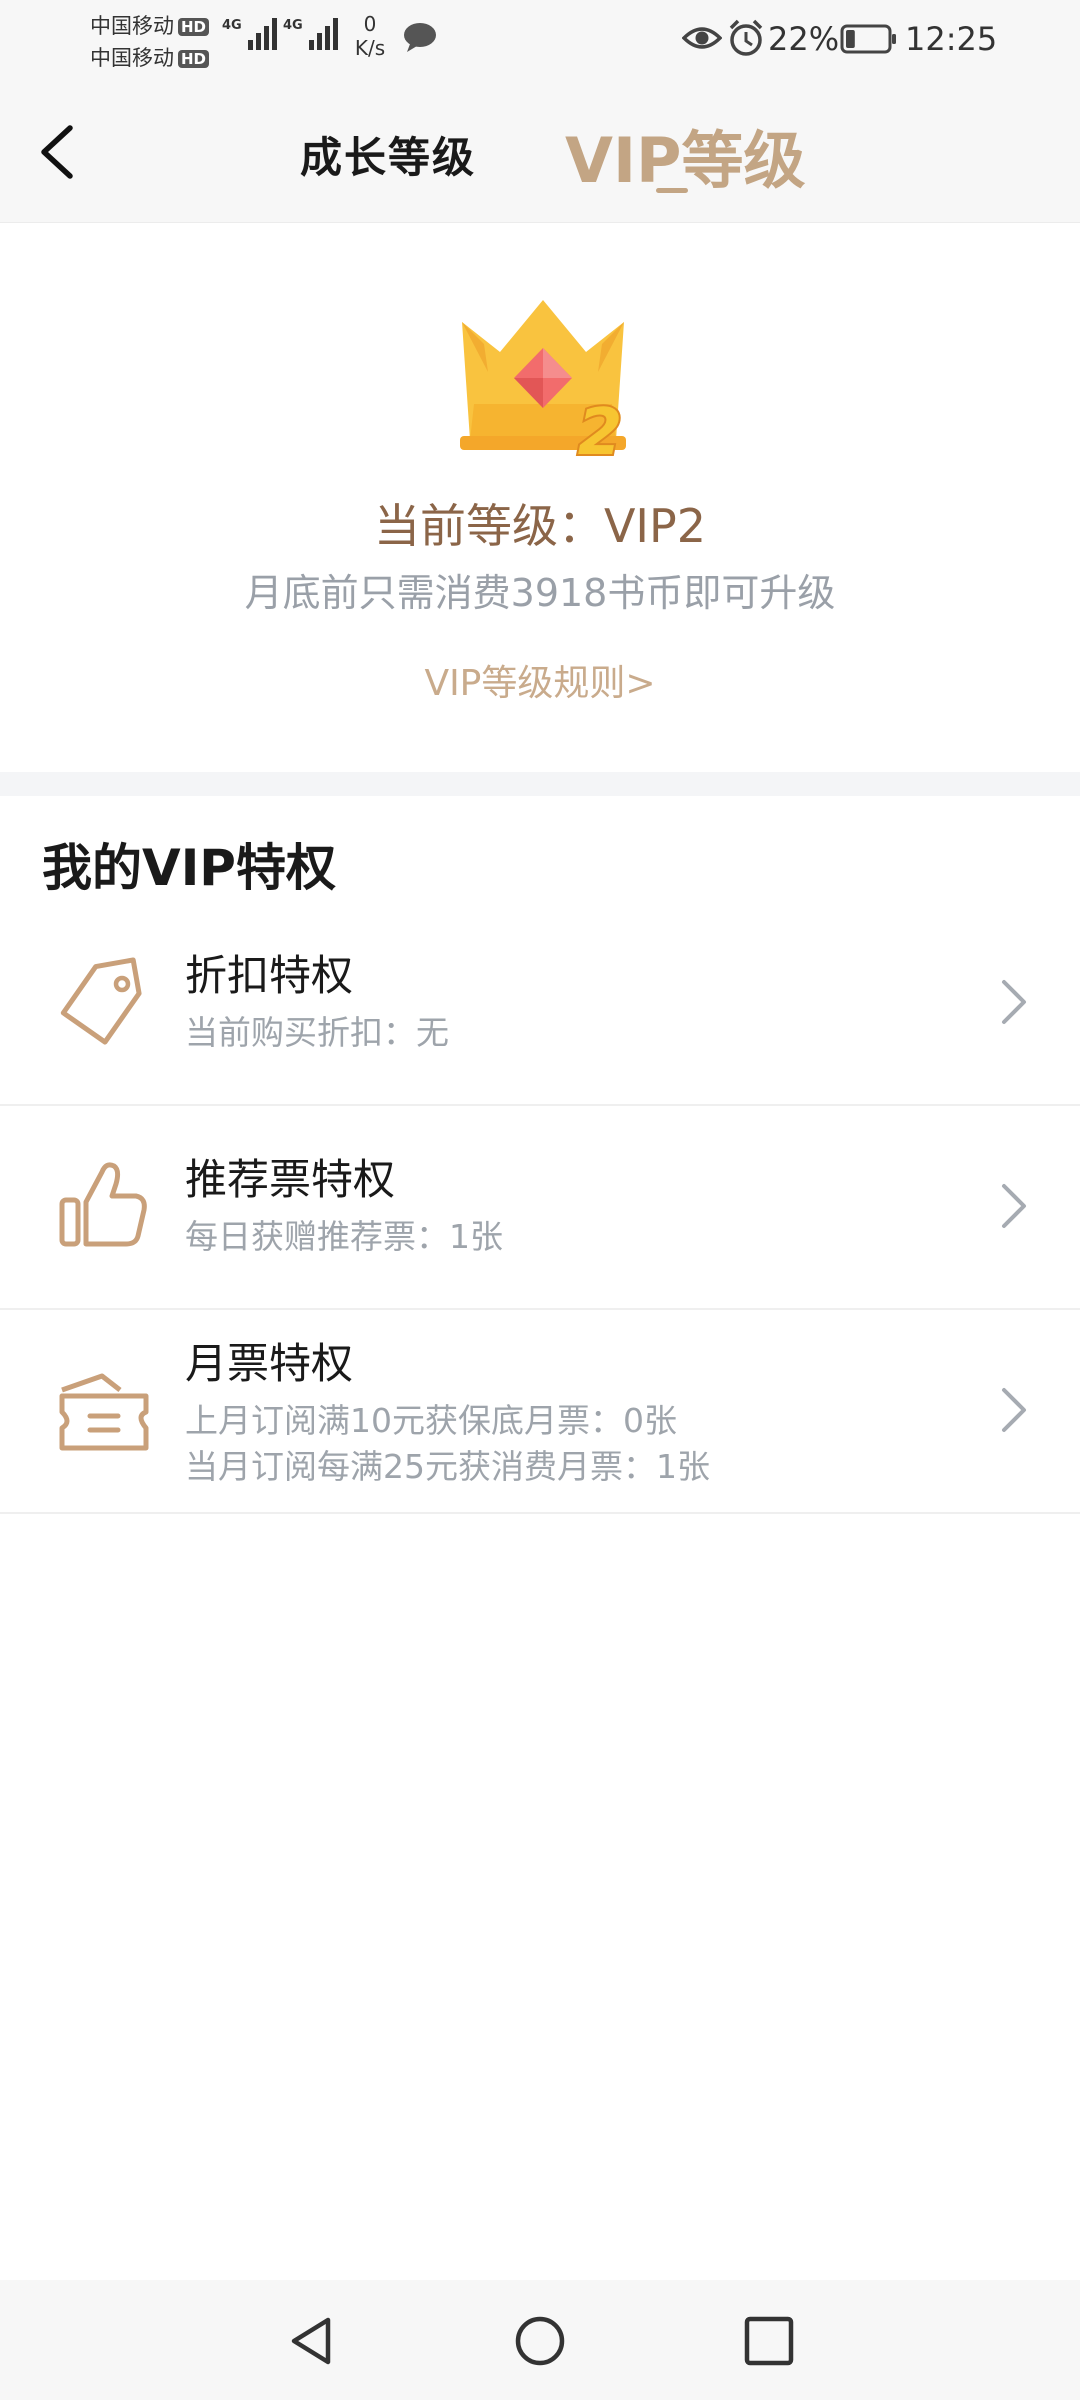  What do you see at coordinates (540, 40) in the screenshot?
I see `status-bar: 中国移动 HD 中国移动 HD 4G 4G 0 K/s 22% 12:25` at bounding box center [540, 40].